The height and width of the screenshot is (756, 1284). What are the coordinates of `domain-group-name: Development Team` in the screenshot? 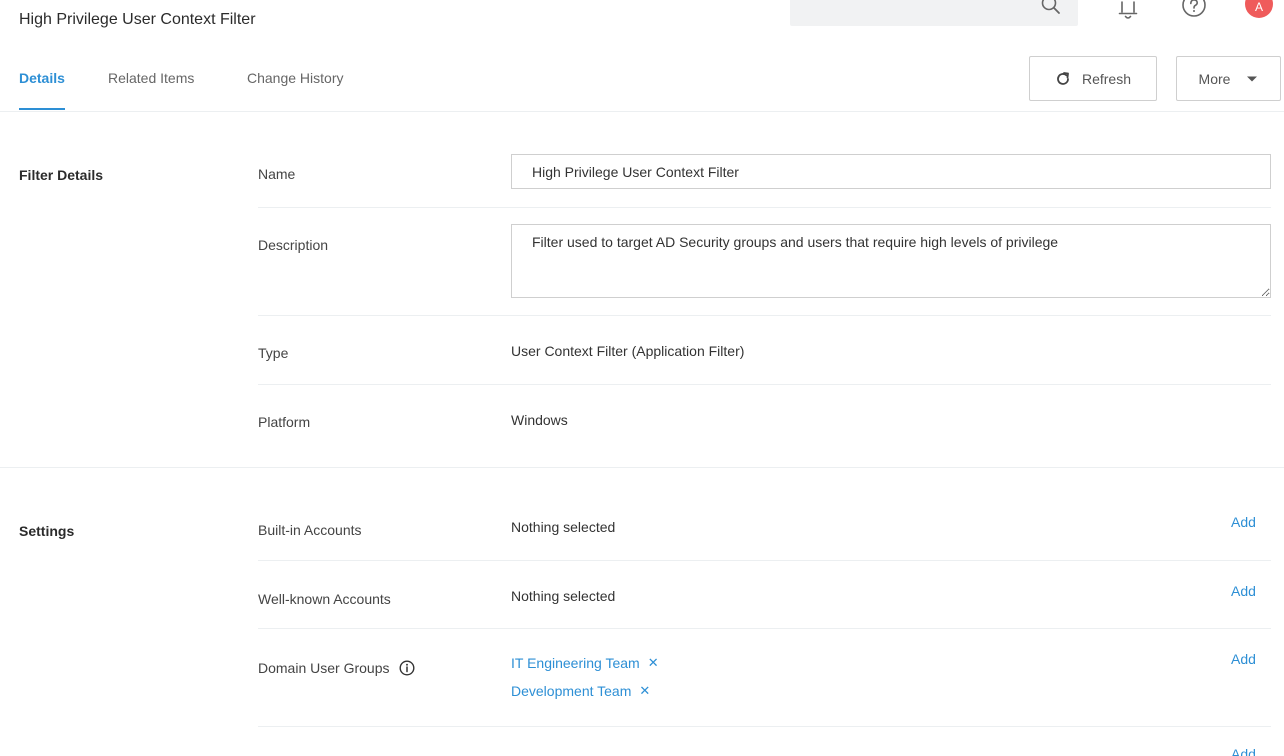 It's located at (571, 691).